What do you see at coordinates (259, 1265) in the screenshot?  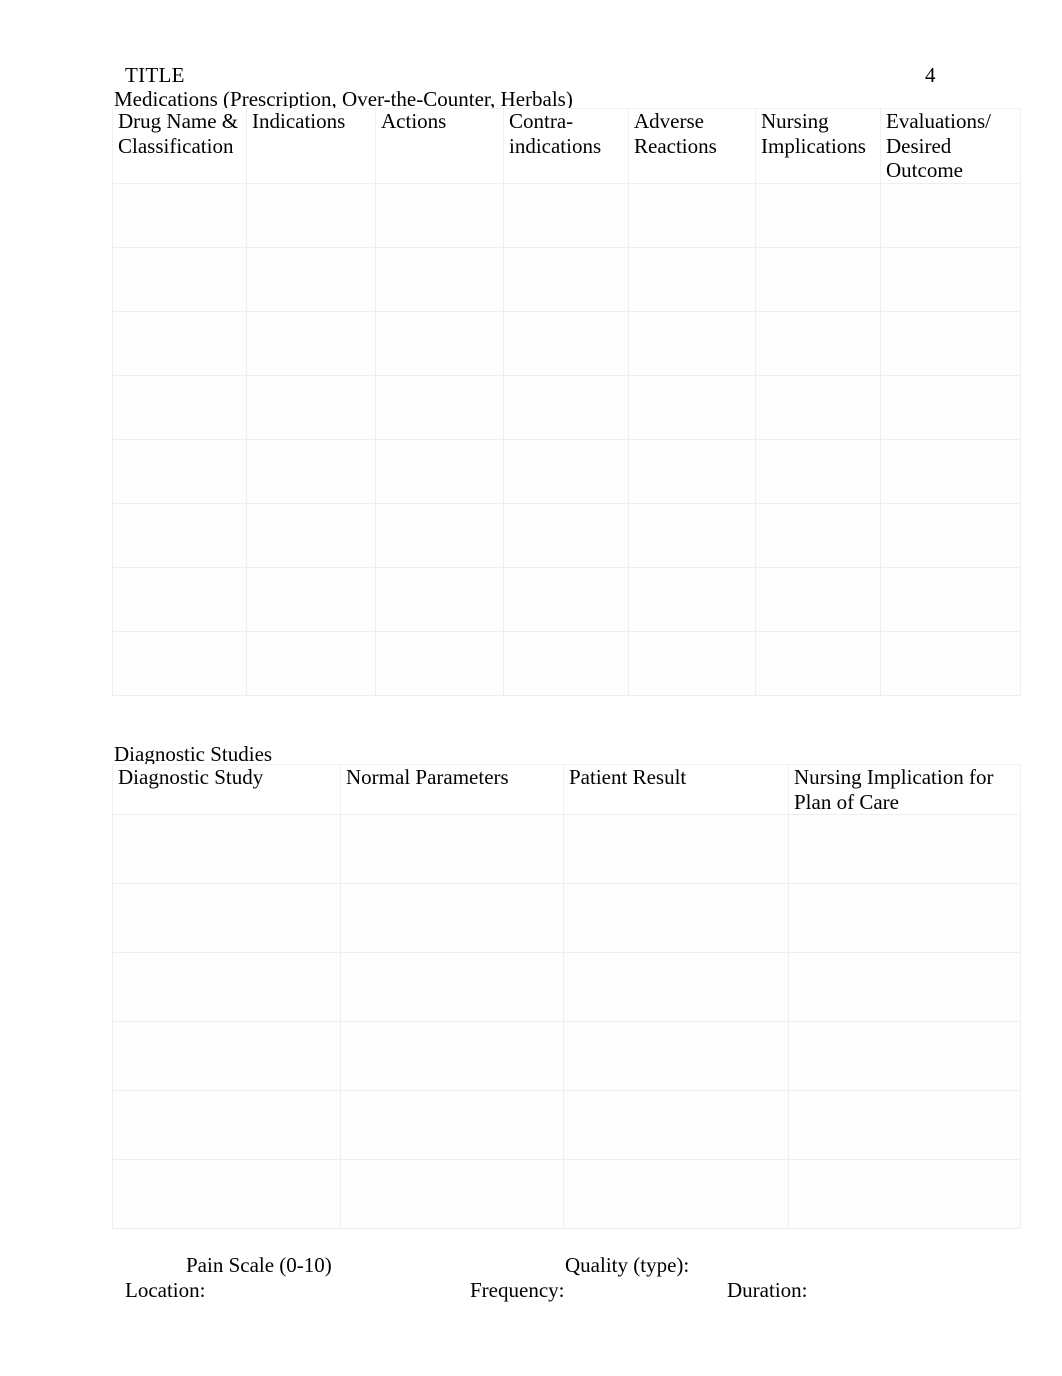 I see `pain-scale-label: Pain Scale (0-10)` at bounding box center [259, 1265].